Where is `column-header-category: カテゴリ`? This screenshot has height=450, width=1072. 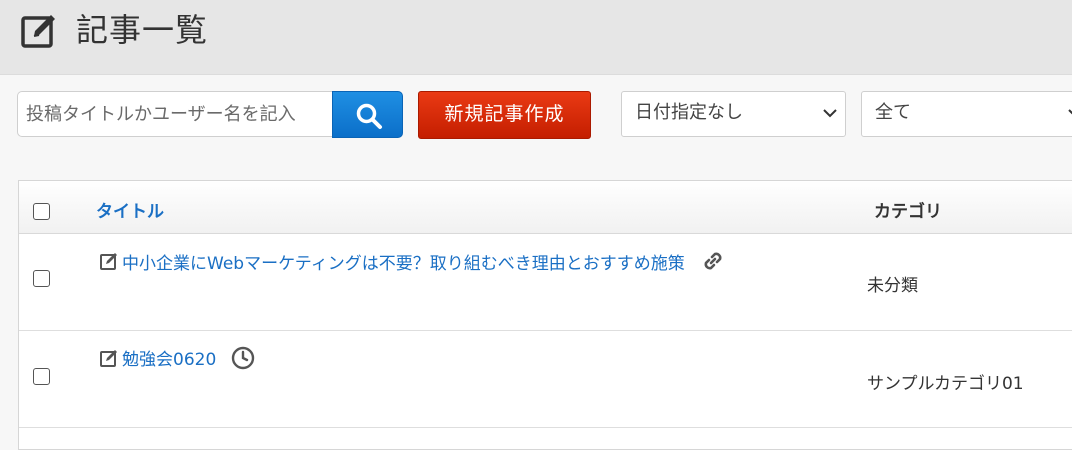 column-header-category: カテゴリ is located at coordinates (908, 212).